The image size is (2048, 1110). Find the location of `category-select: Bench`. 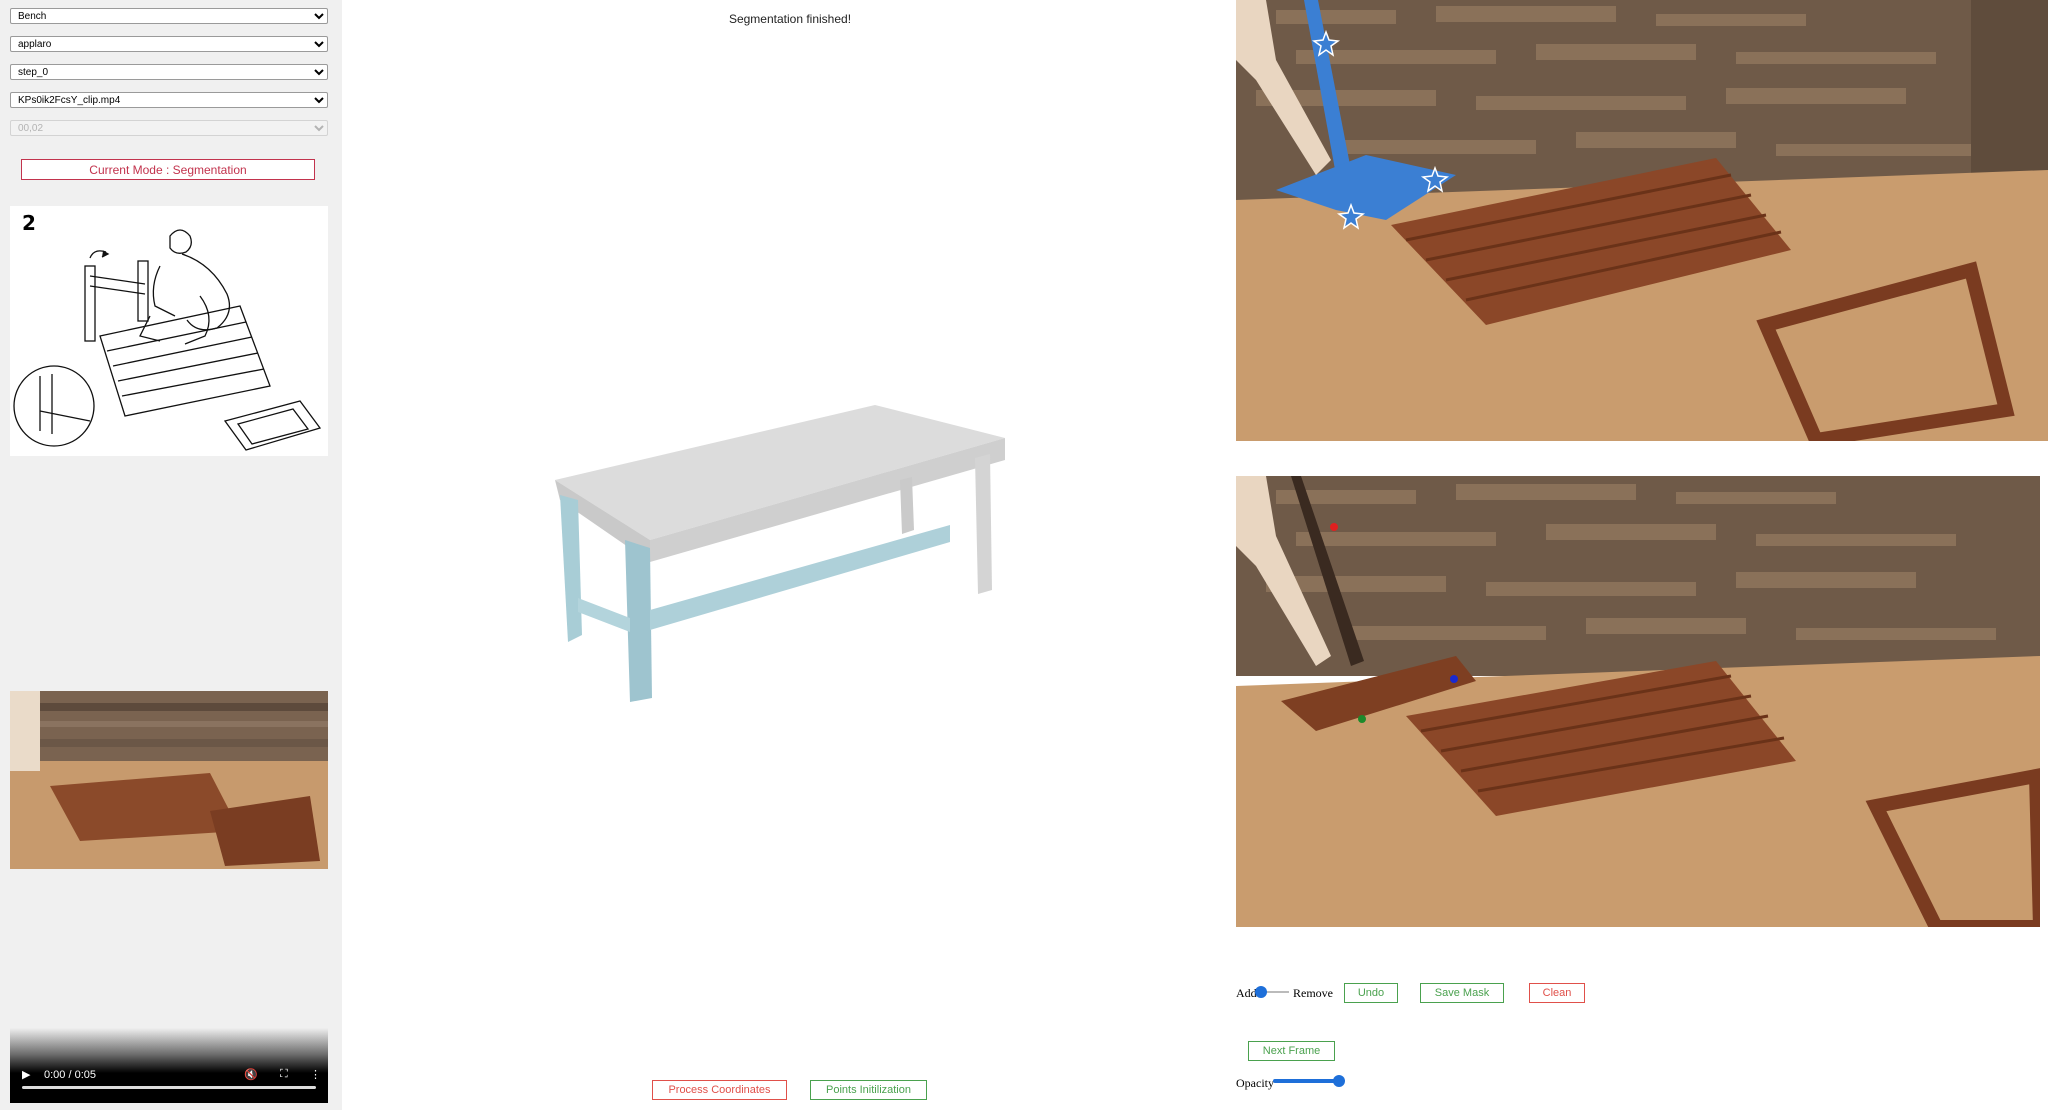

category-select: Bench is located at coordinates (169, 16).